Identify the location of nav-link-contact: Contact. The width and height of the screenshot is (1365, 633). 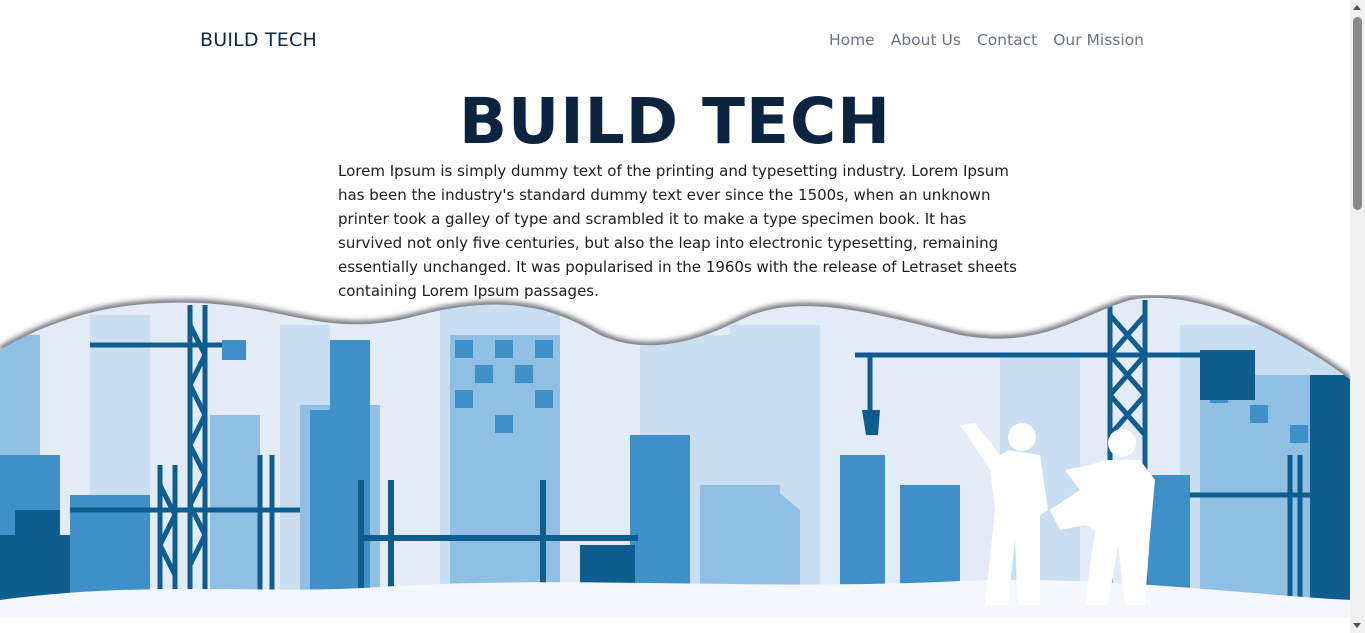
(1007, 40).